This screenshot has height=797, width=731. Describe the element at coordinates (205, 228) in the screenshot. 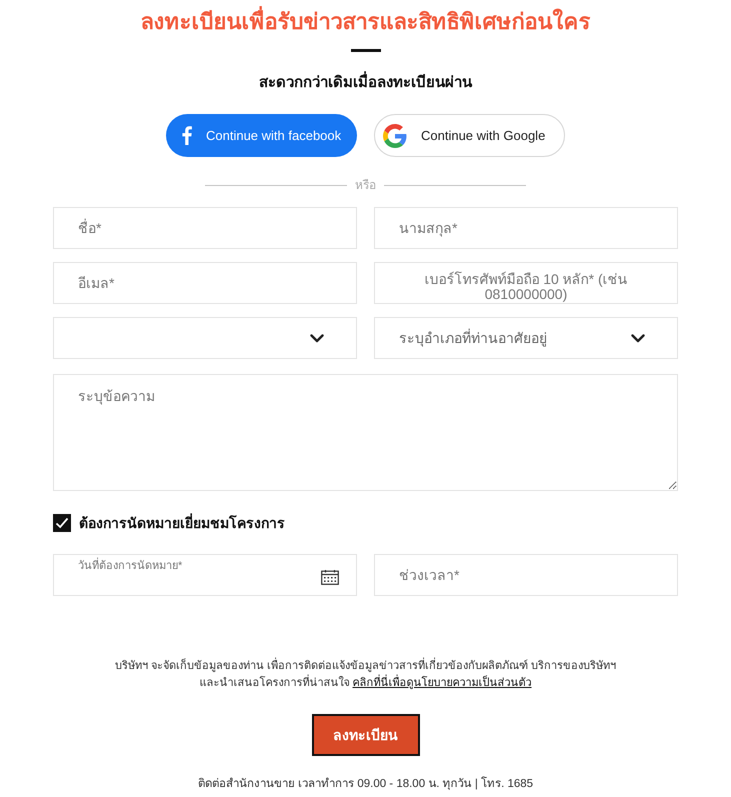

I see `text-input: ชื่อ*` at that location.